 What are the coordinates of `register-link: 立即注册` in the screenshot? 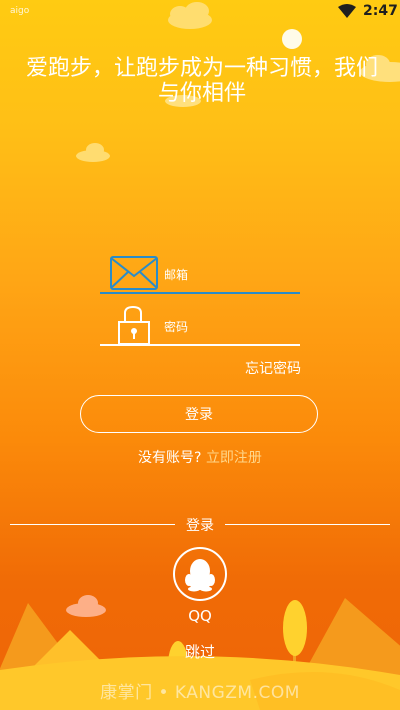 It's located at (234, 458).